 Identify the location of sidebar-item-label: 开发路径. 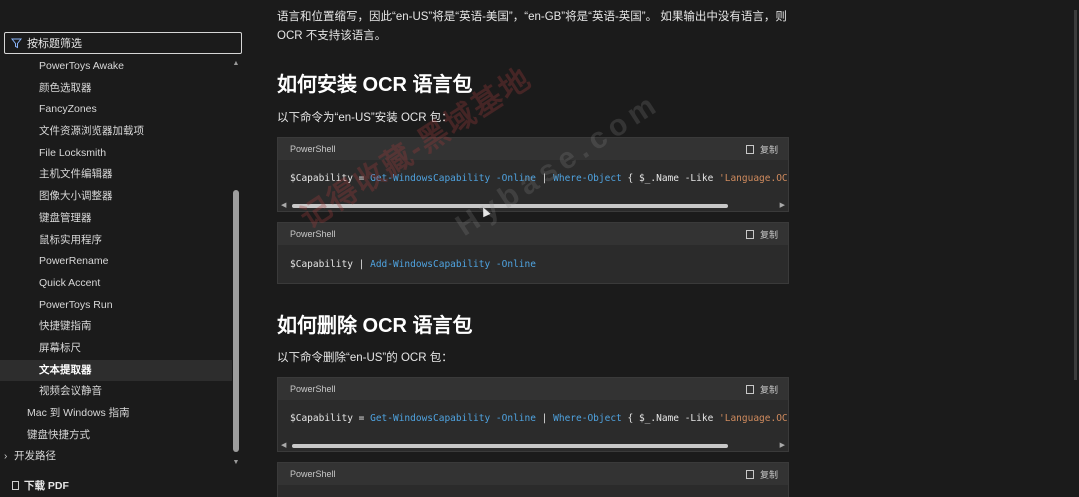
(35, 456).